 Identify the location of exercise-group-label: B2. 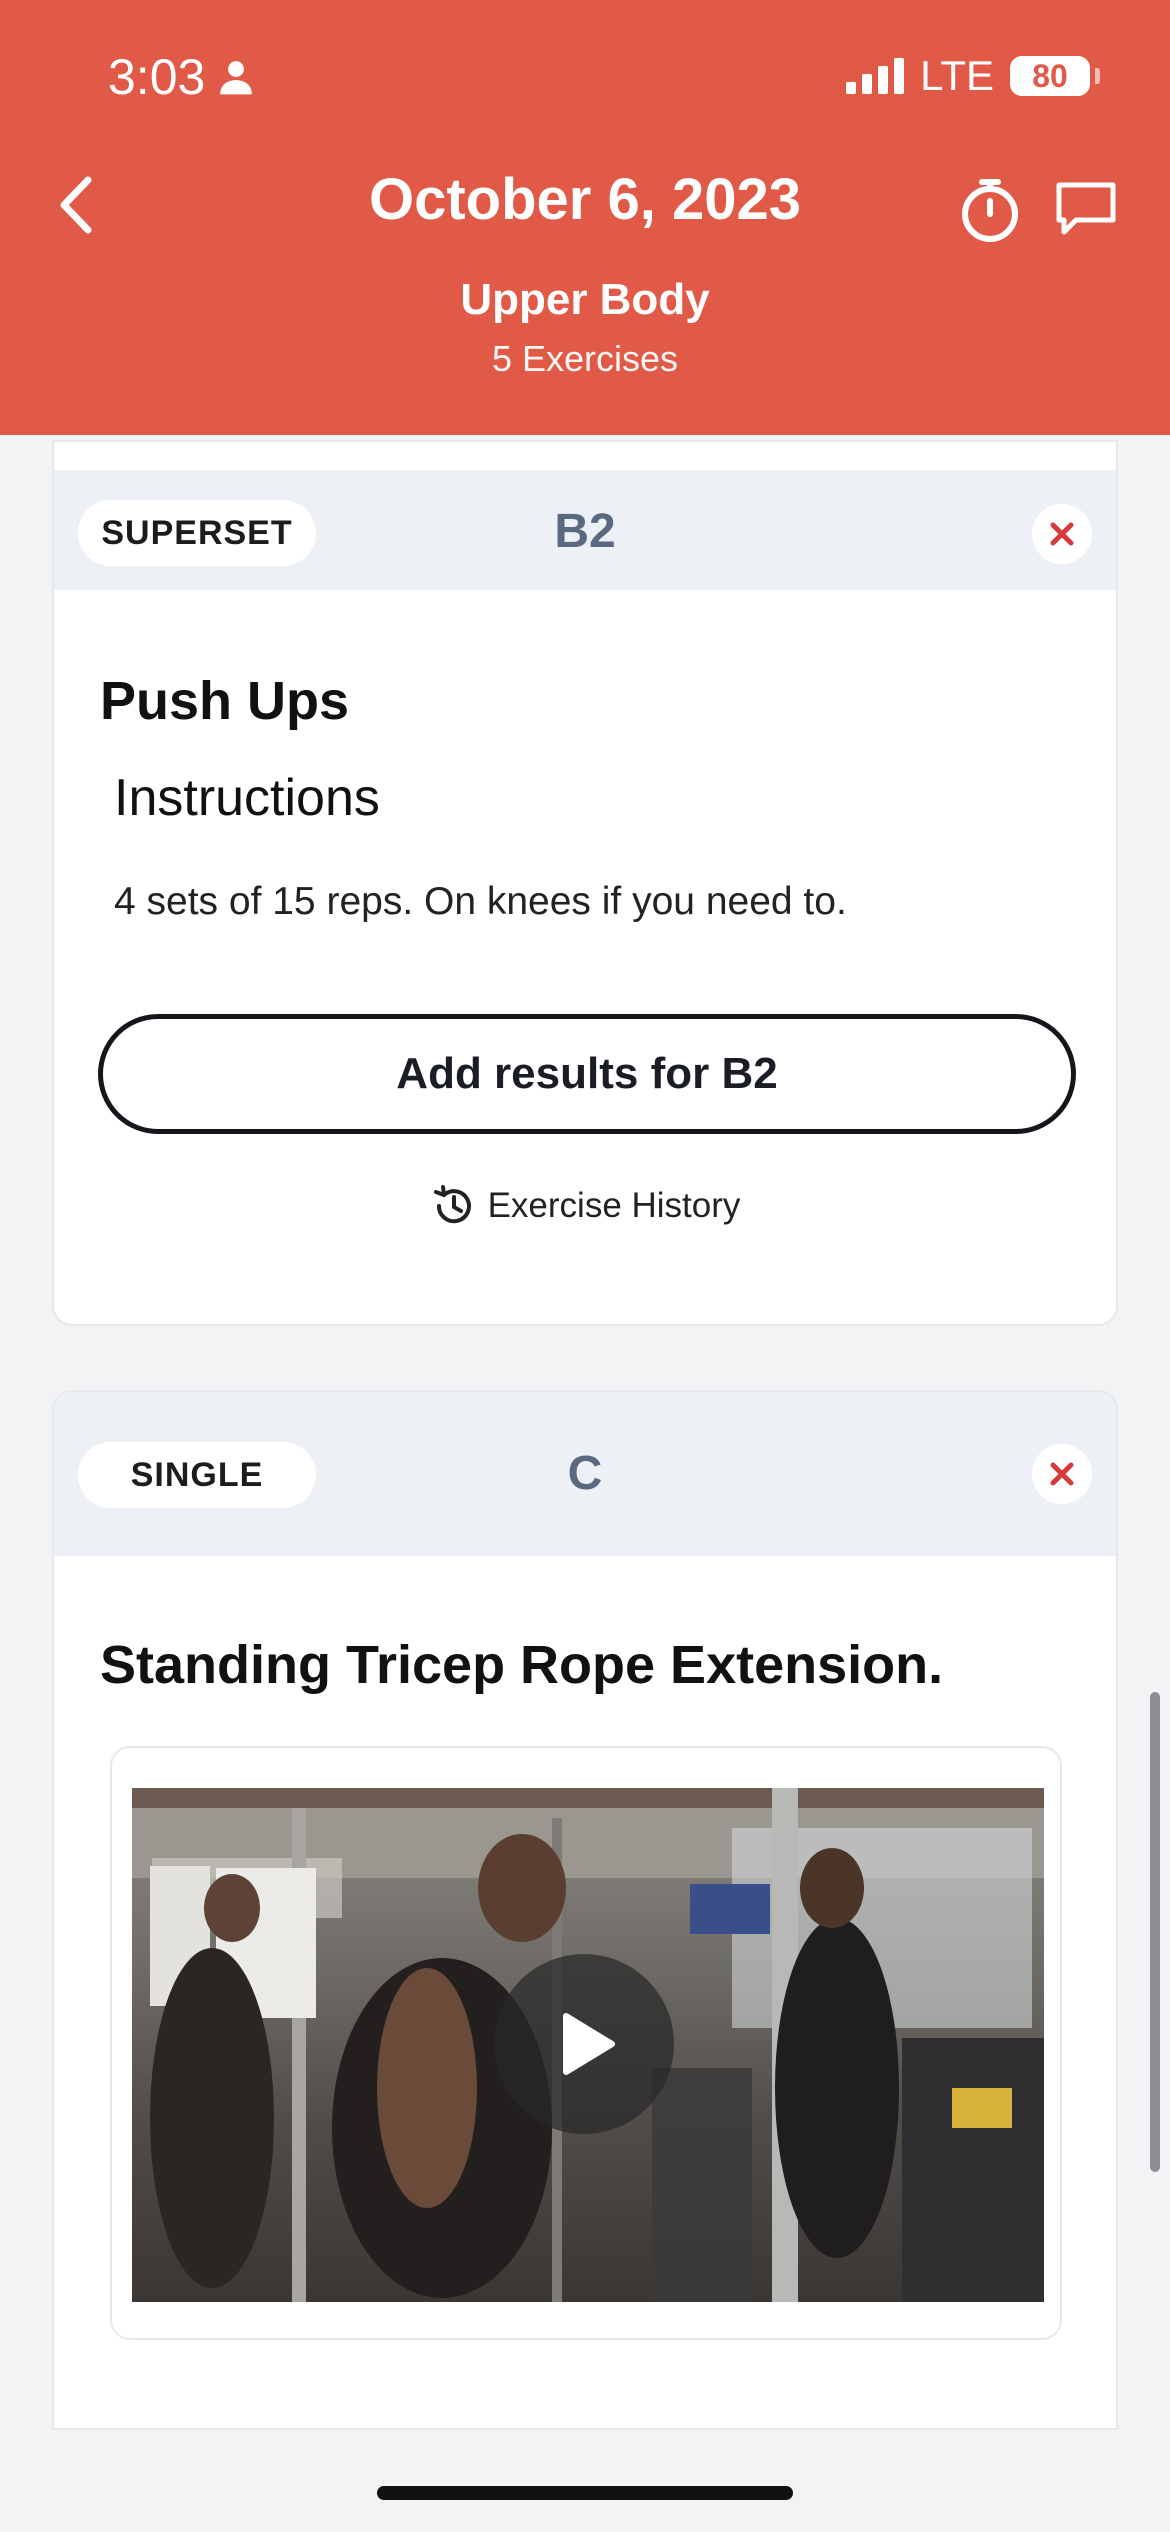
(585, 531).